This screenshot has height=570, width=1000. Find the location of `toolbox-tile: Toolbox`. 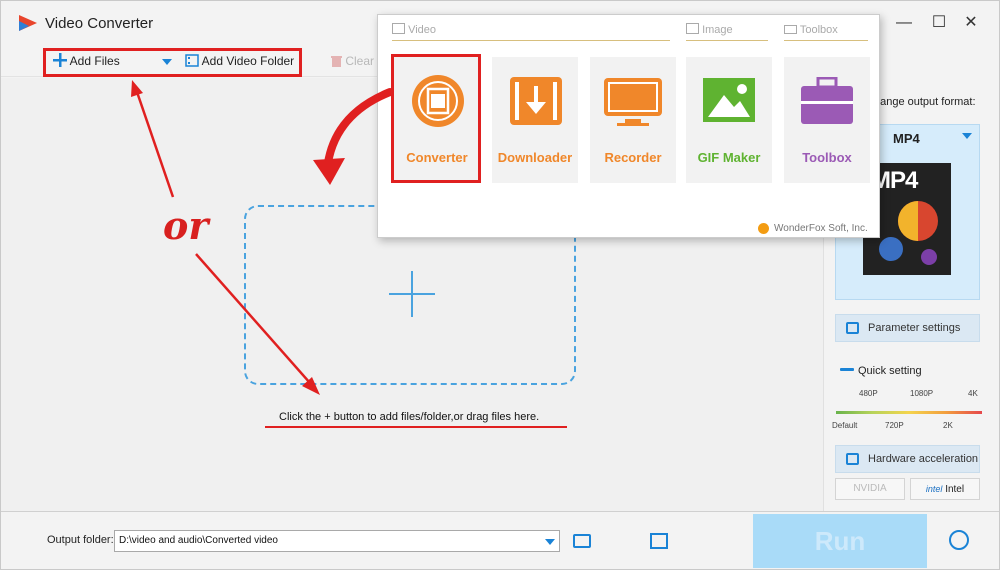

toolbox-tile: Toolbox is located at coordinates (827, 120).